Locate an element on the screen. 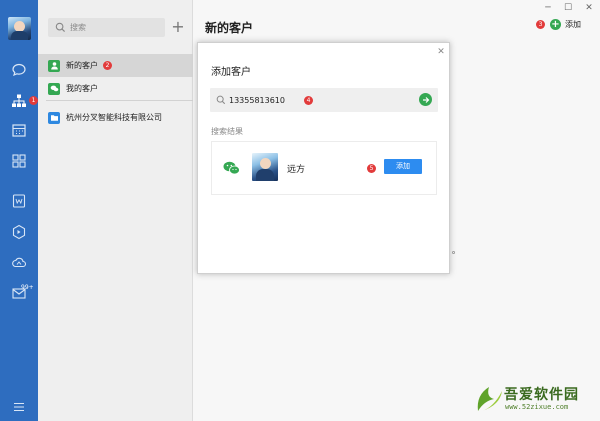 The width and height of the screenshot is (600, 421). watermark-logo-icon is located at coordinates (489, 398).